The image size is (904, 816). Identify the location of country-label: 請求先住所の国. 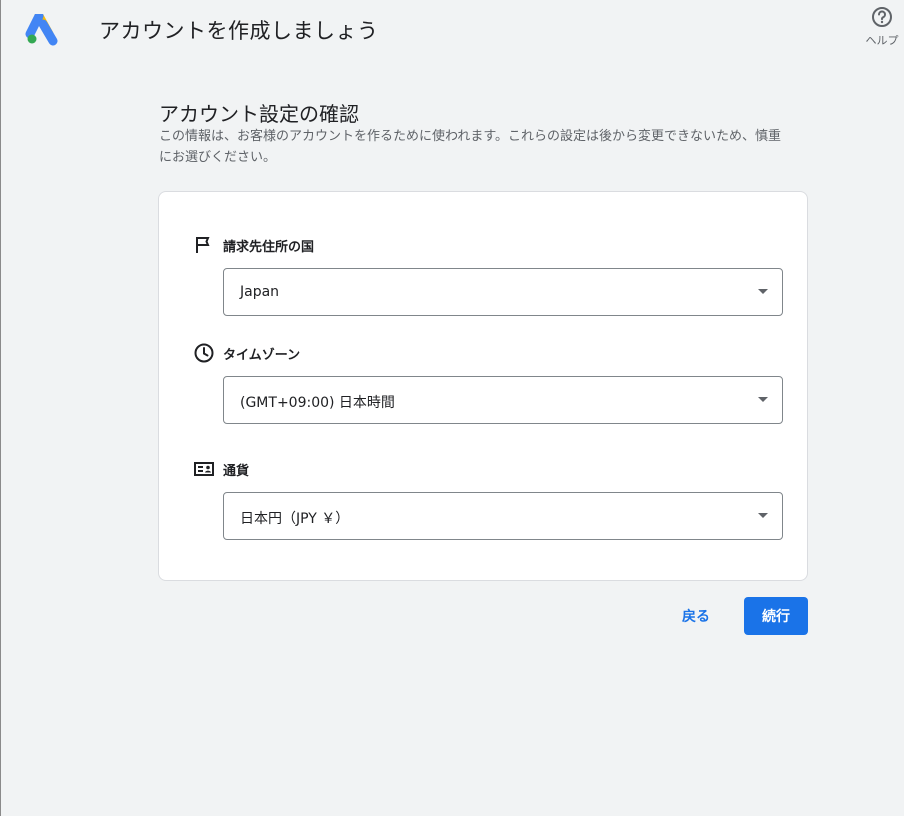
(269, 247).